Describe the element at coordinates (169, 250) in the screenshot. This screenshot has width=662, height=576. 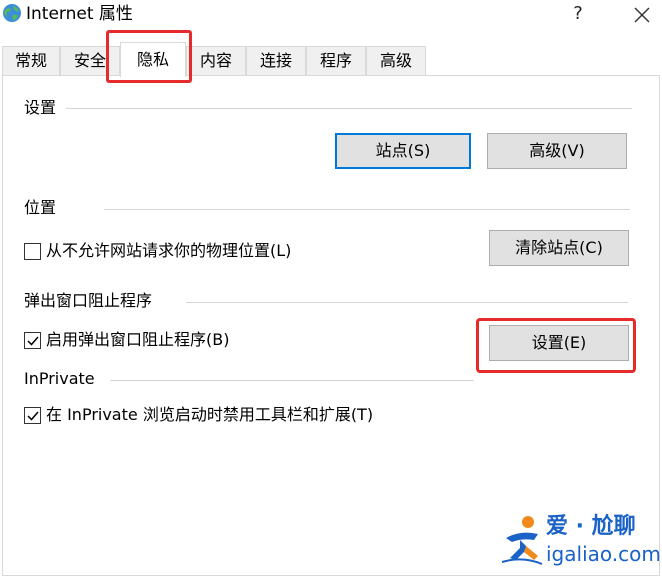
I see `never-allow-location-label: 从不允许网站请求你的物理位置(L)` at that location.